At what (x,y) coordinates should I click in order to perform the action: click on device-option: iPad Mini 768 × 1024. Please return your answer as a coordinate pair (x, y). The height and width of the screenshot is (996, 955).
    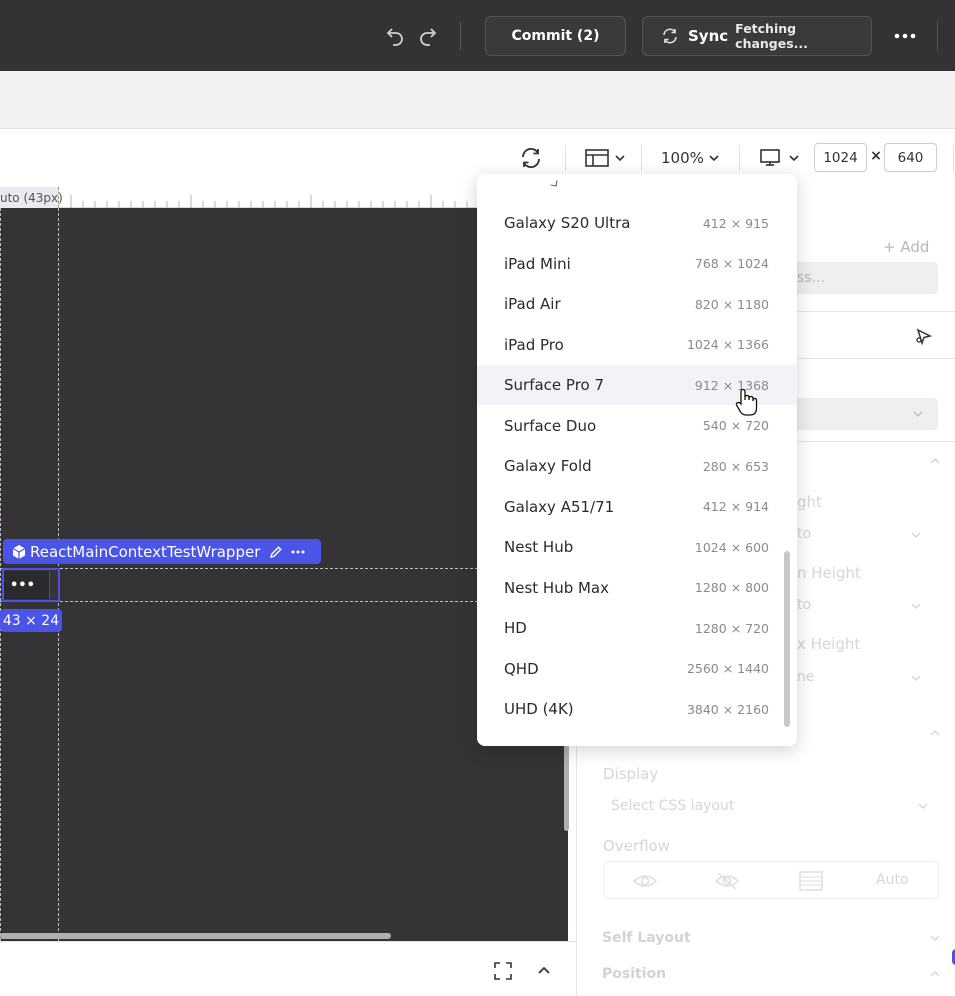
    Looking at the image, I should click on (637, 264).